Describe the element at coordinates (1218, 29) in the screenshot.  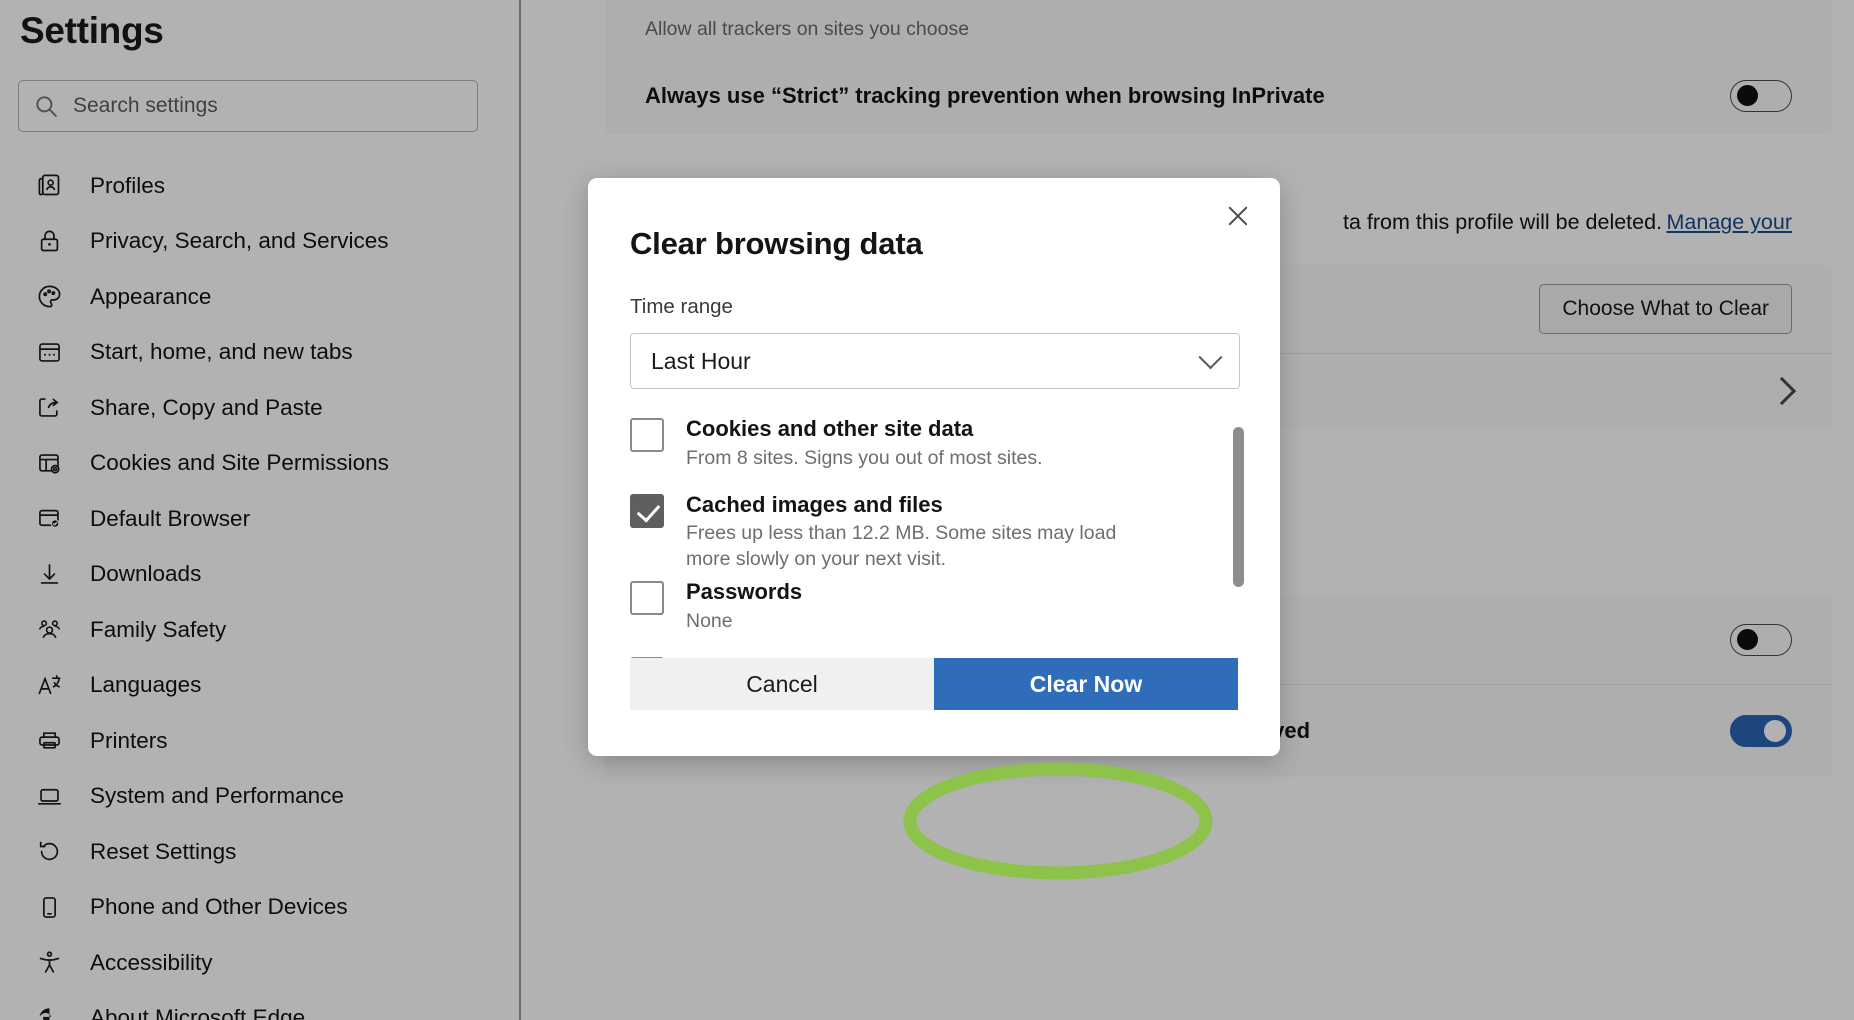
I see `allow-trackers-row: Allow all trackers on sites you choose` at that location.